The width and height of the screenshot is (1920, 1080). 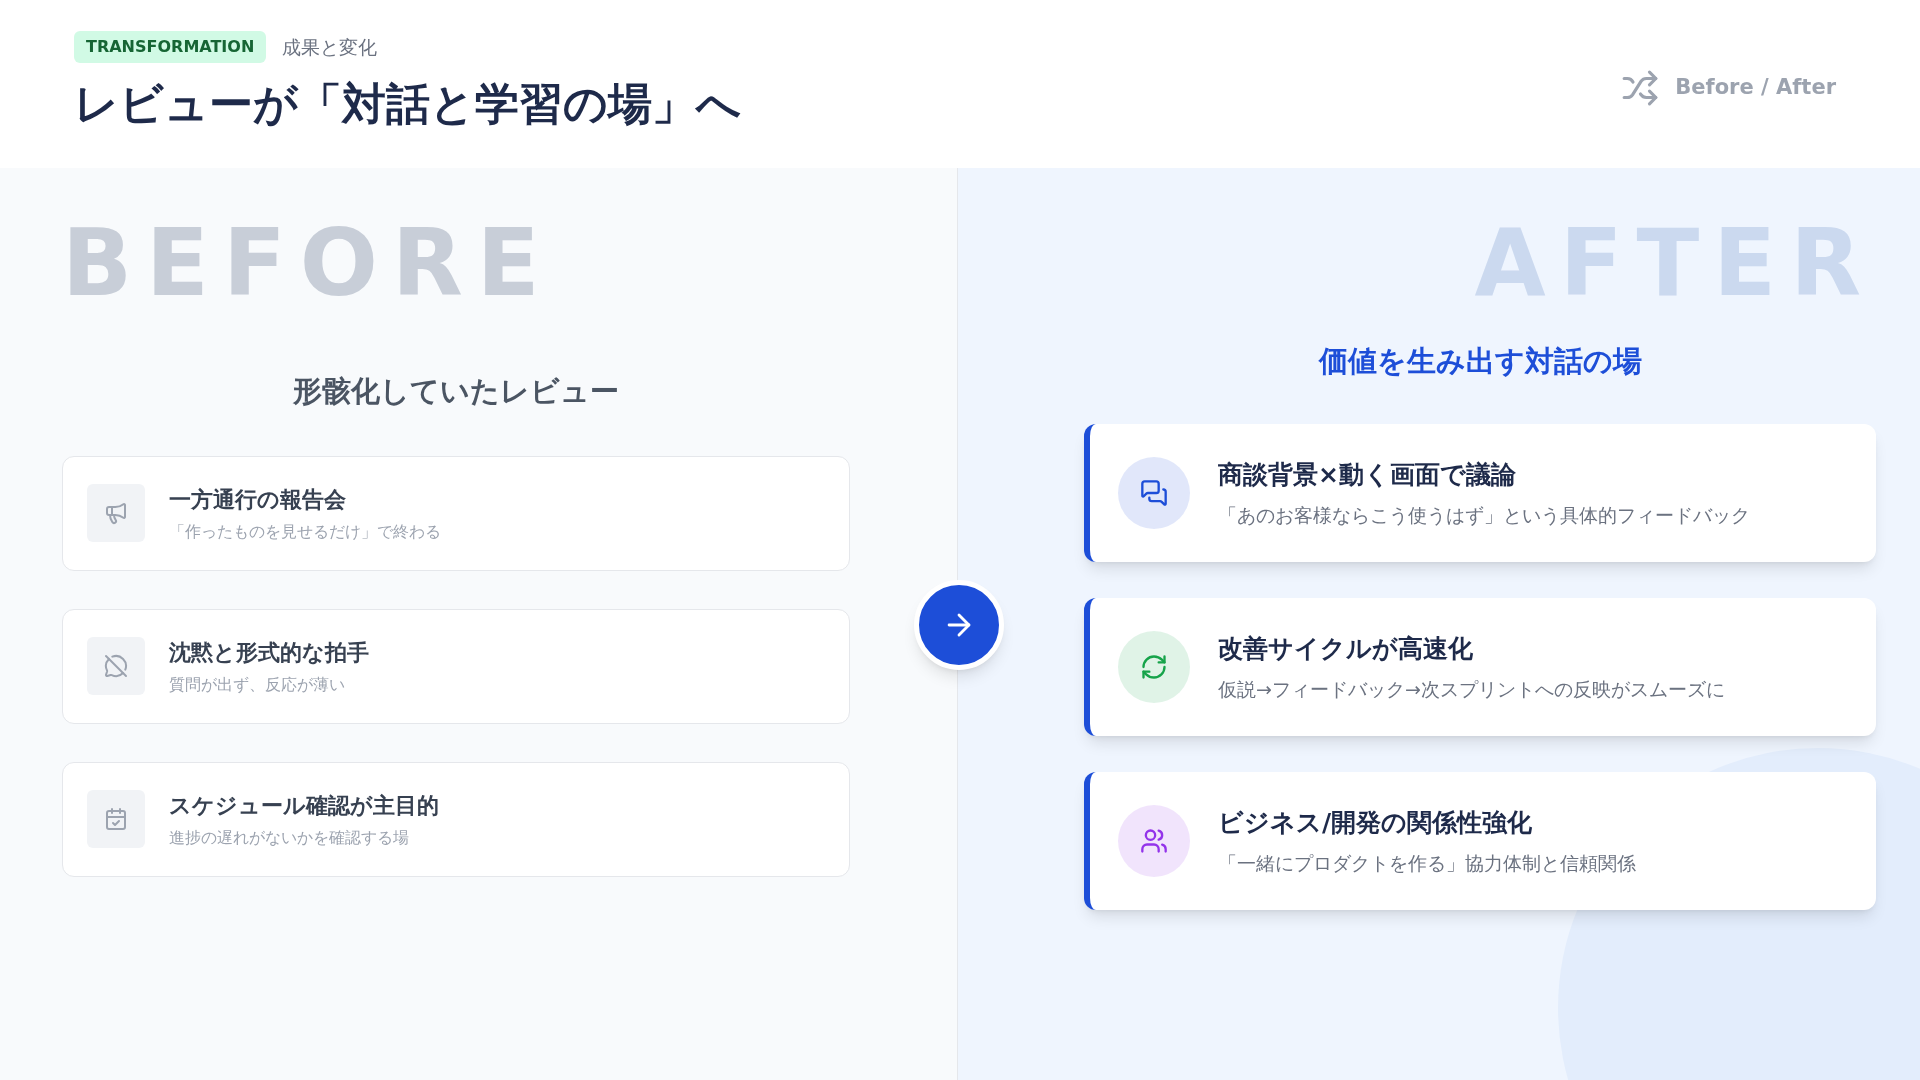 I want to click on category-badge: TRANSFORMATION, so click(x=170, y=47).